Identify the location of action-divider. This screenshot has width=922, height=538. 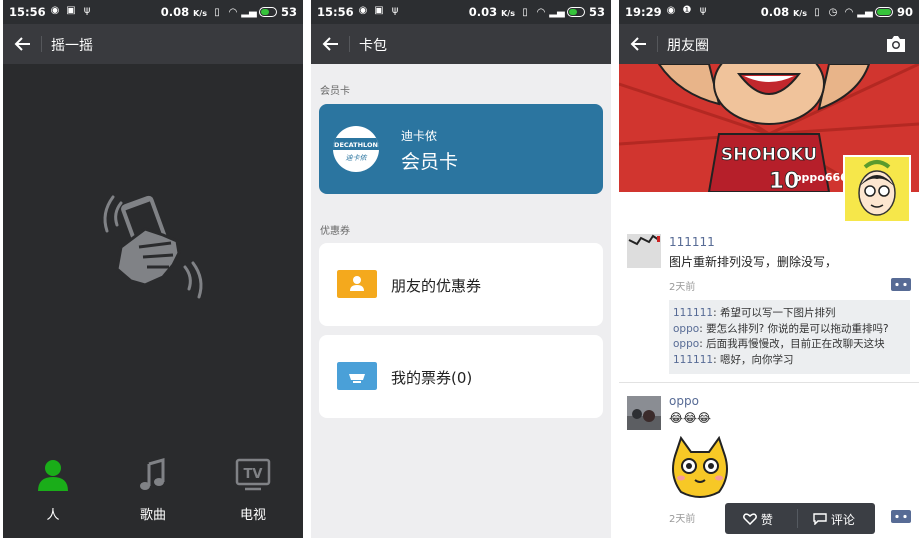
(797, 518).